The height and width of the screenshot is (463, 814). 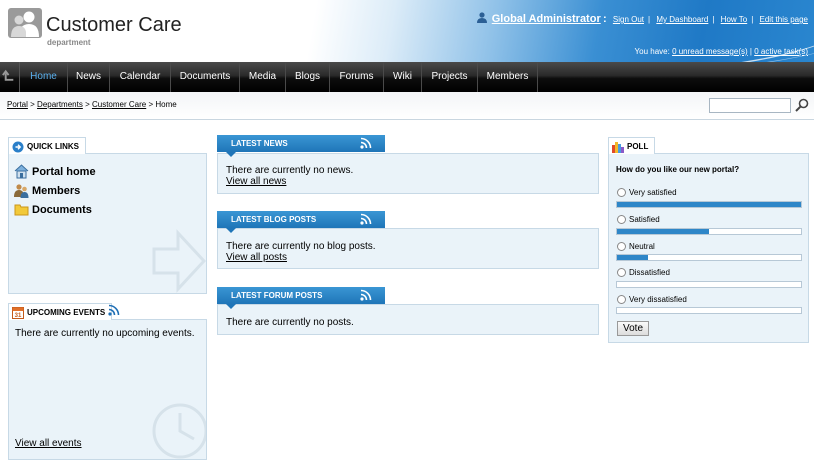 What do you see at coordinates (10, 77) in the screenshot?
I see `return-arrow-icon` at bounding box center [10, 77].